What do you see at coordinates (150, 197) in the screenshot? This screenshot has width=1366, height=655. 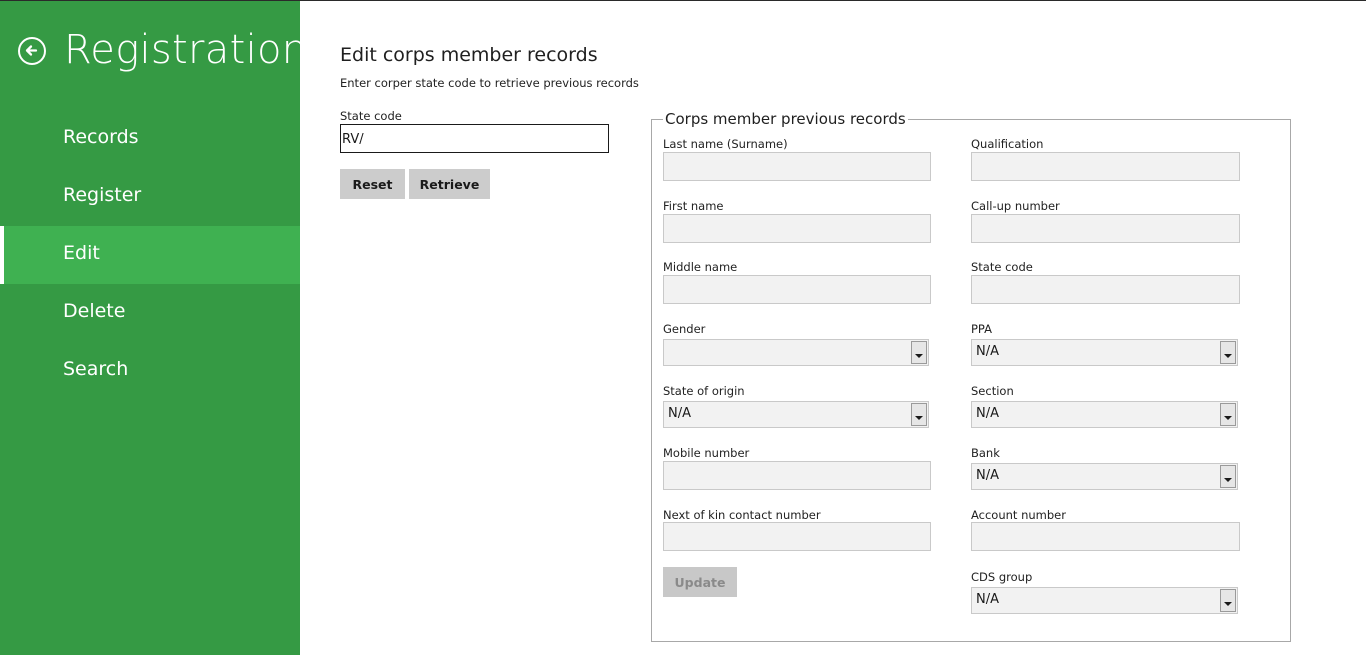 I see `sidebar-item-register: Register` at bounding box center [150, 197].